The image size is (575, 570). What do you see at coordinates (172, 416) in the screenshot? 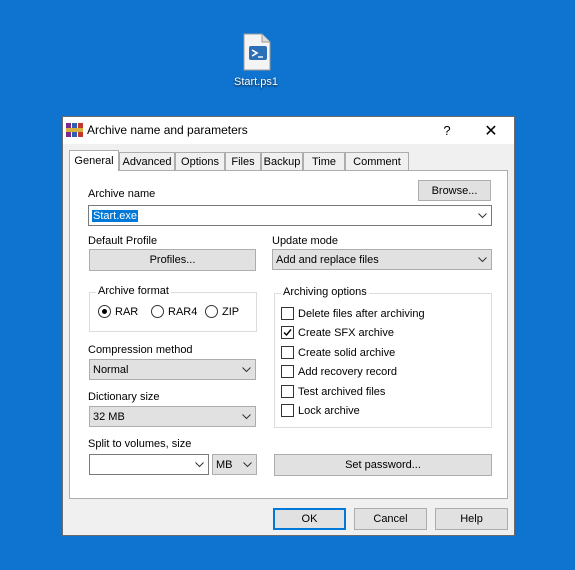
I see `dictionary-size-select: 32 MB` at bounding box center [172, 416].